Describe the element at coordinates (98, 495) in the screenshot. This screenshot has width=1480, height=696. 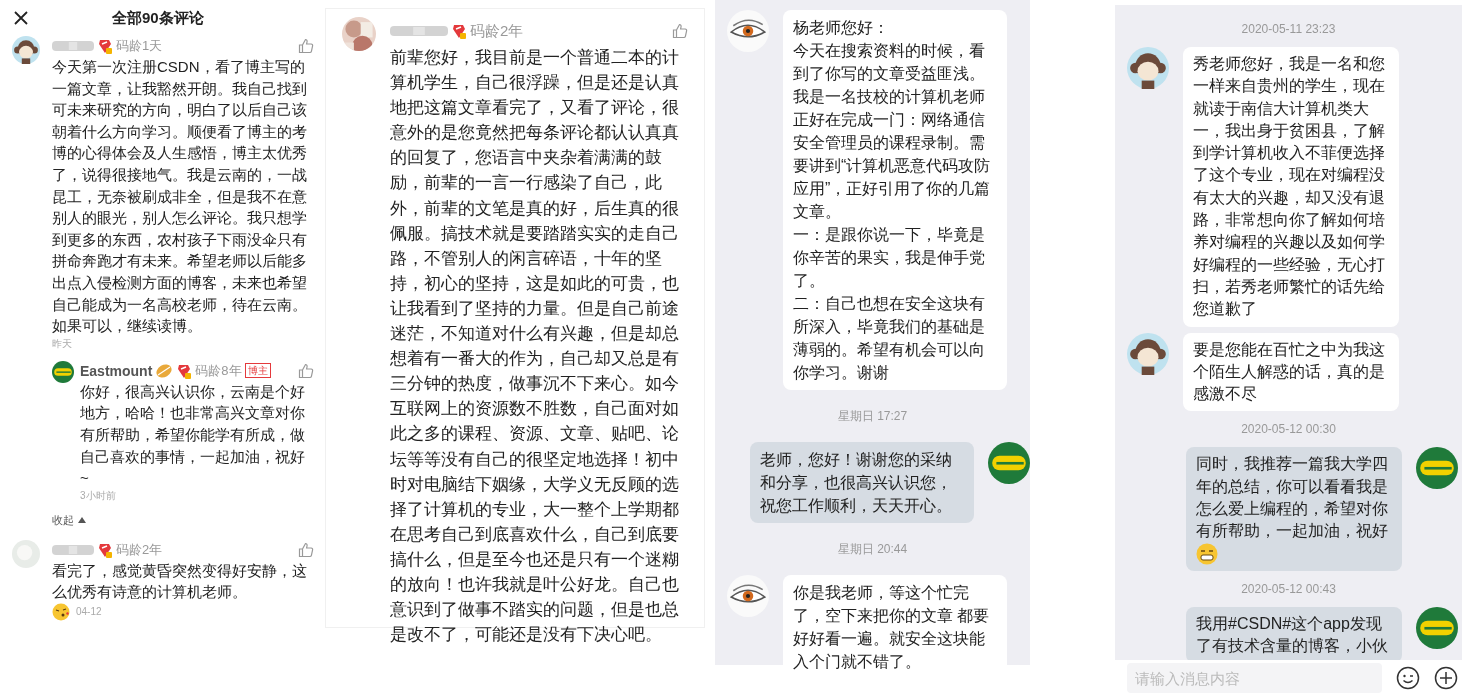
I see `comment-time: 3小时前` at that location.